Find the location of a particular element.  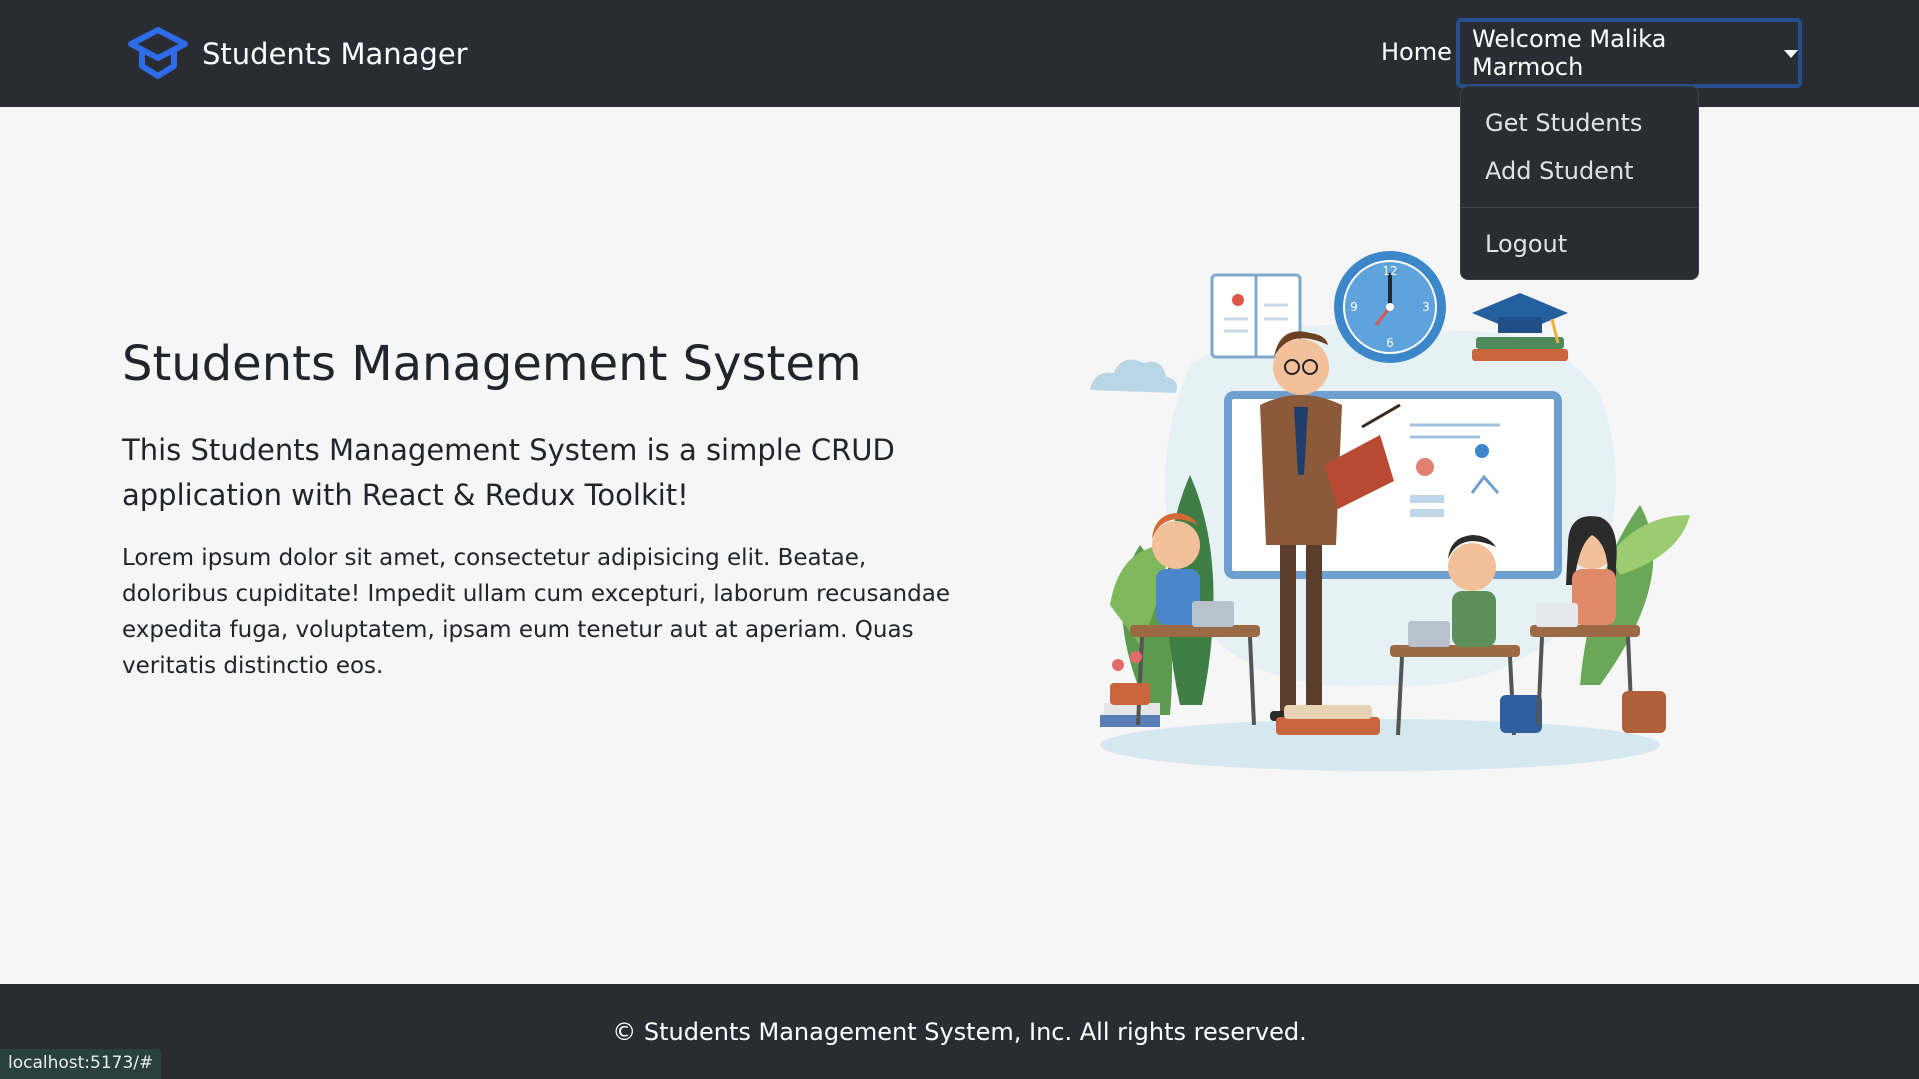

grad-cap-books-icon is located at coordinates (1520, 327).